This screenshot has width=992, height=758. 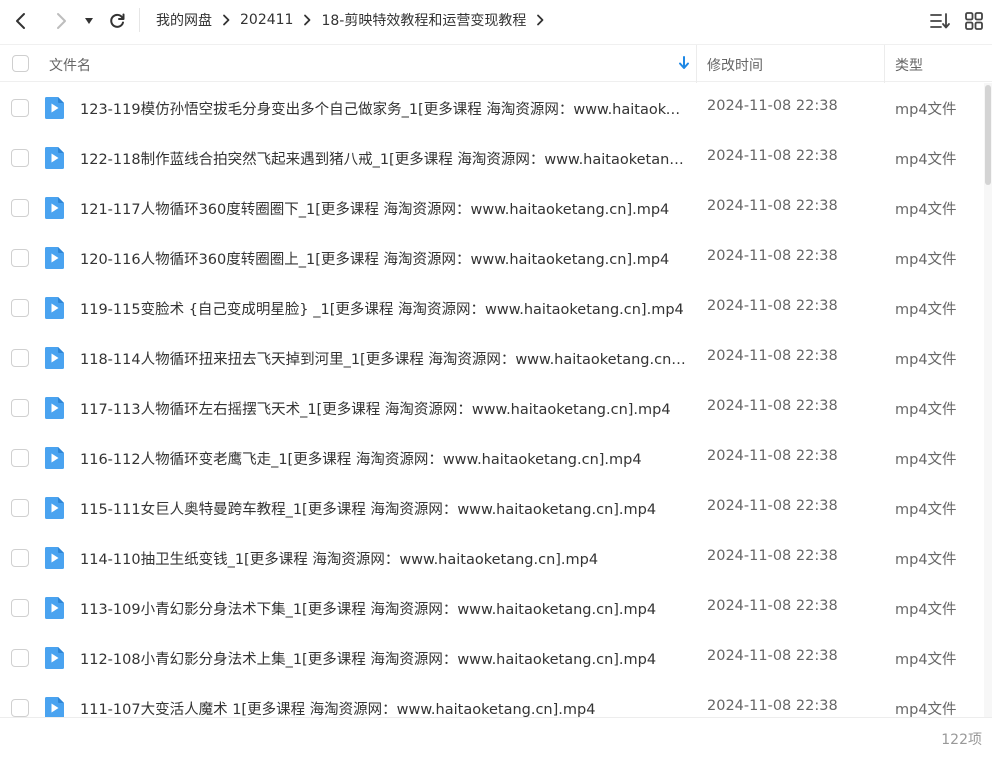 What do you see at coordinates (909, 65) in the screenshot?
I see `column-header-type: 类型` at bounding box center [909, 65].